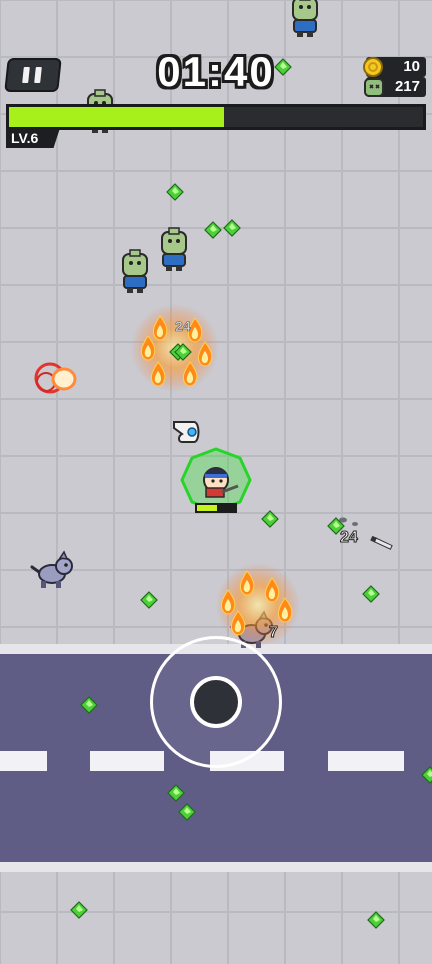  Describe the element at coordinates (33, 138) in the screenshot. I see `level-badge: LV.6` at that location.